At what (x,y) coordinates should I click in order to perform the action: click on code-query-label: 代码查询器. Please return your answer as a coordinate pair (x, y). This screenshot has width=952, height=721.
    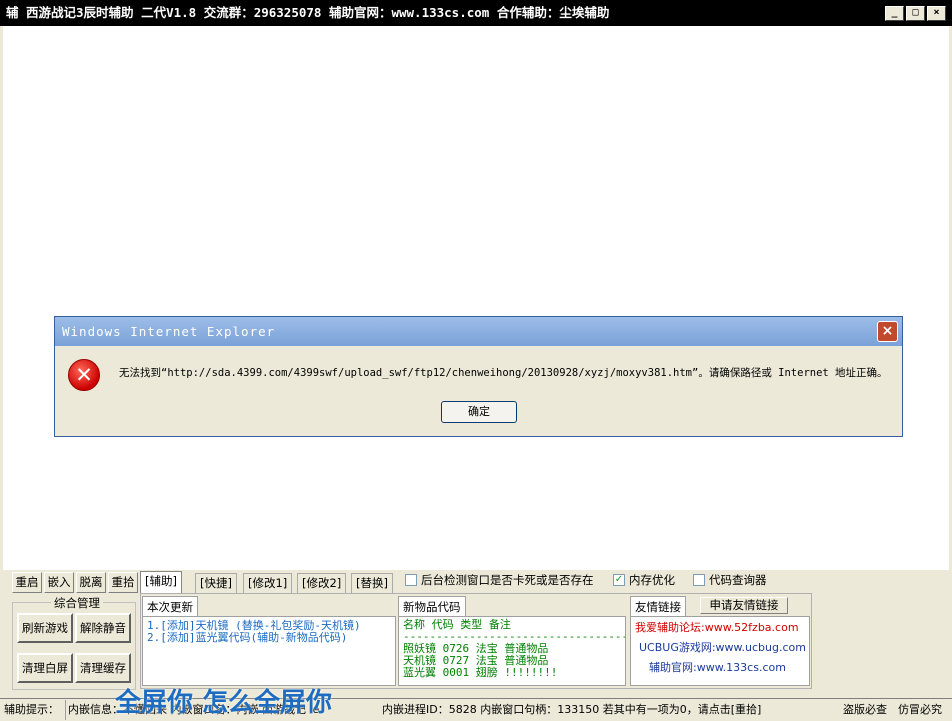
    Looking at the image, I should click on (738, 580).